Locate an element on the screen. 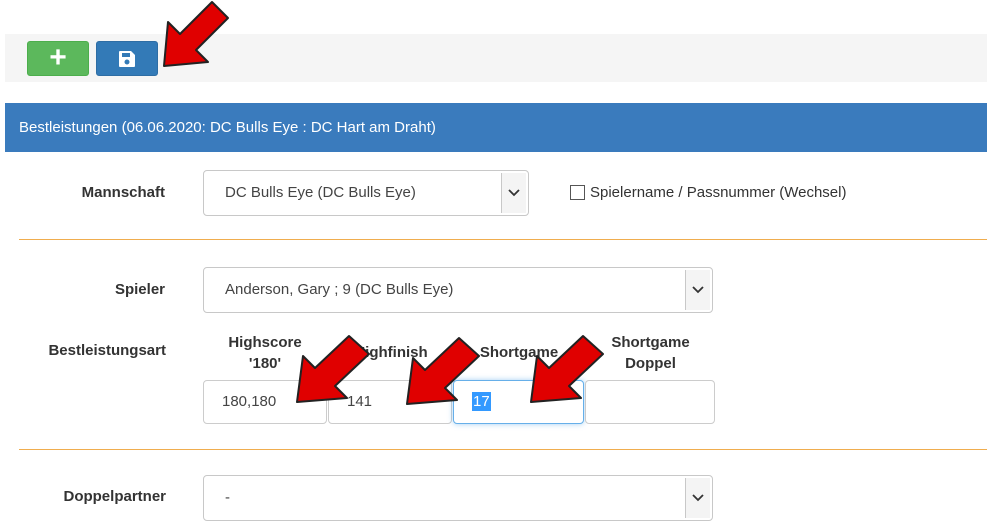  mannschaft-value: DC Bulls Eye (DC Bulls Eye) is located at coordinates (320, 192).